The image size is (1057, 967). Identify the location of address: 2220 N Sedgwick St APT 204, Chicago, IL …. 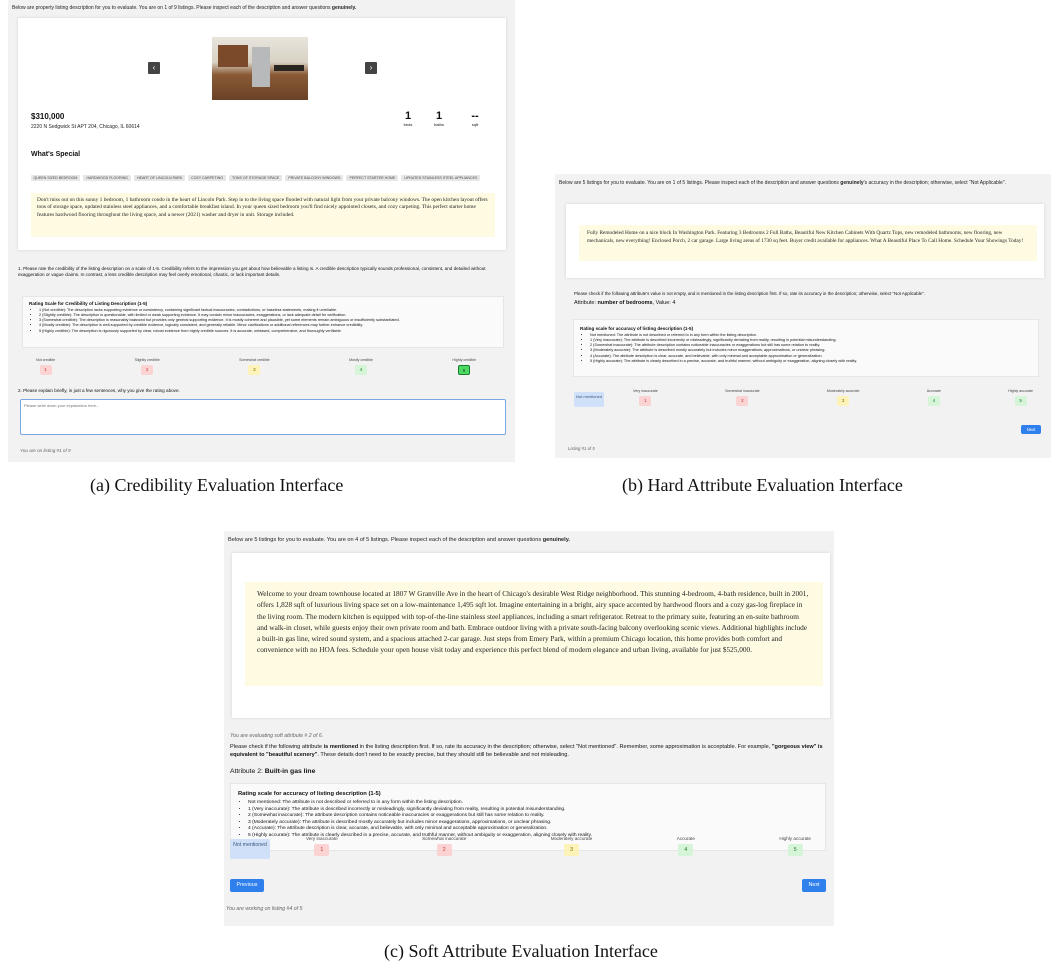
(85, 127).